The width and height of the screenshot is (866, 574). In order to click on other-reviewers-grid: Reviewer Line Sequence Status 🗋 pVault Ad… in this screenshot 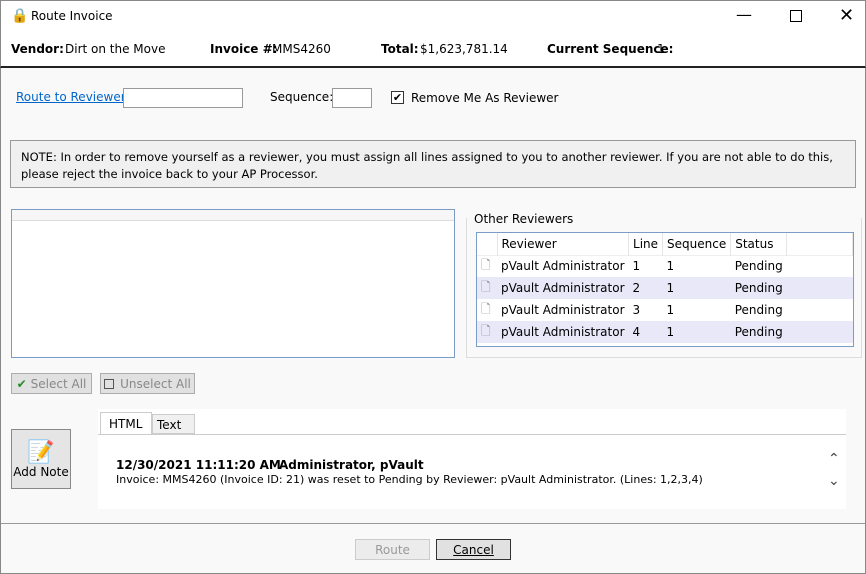, I will do `click(665, 289)`.